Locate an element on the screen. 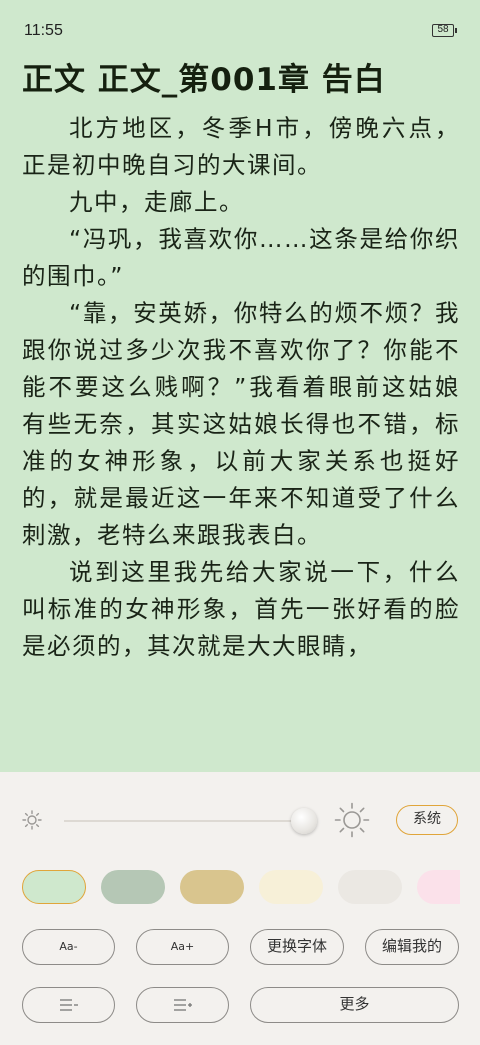 This screenshot has height=1045, width=480. theme-swatch-cream is located at coordinates (291, 887).